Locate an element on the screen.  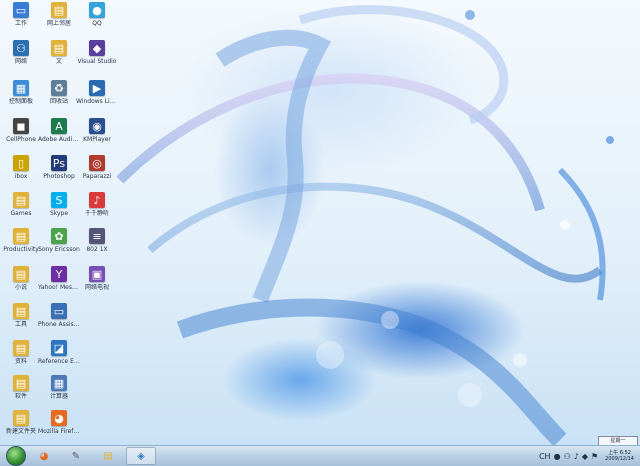
phone-assistant-icon: ▭ is located at coordinates (59, 311).